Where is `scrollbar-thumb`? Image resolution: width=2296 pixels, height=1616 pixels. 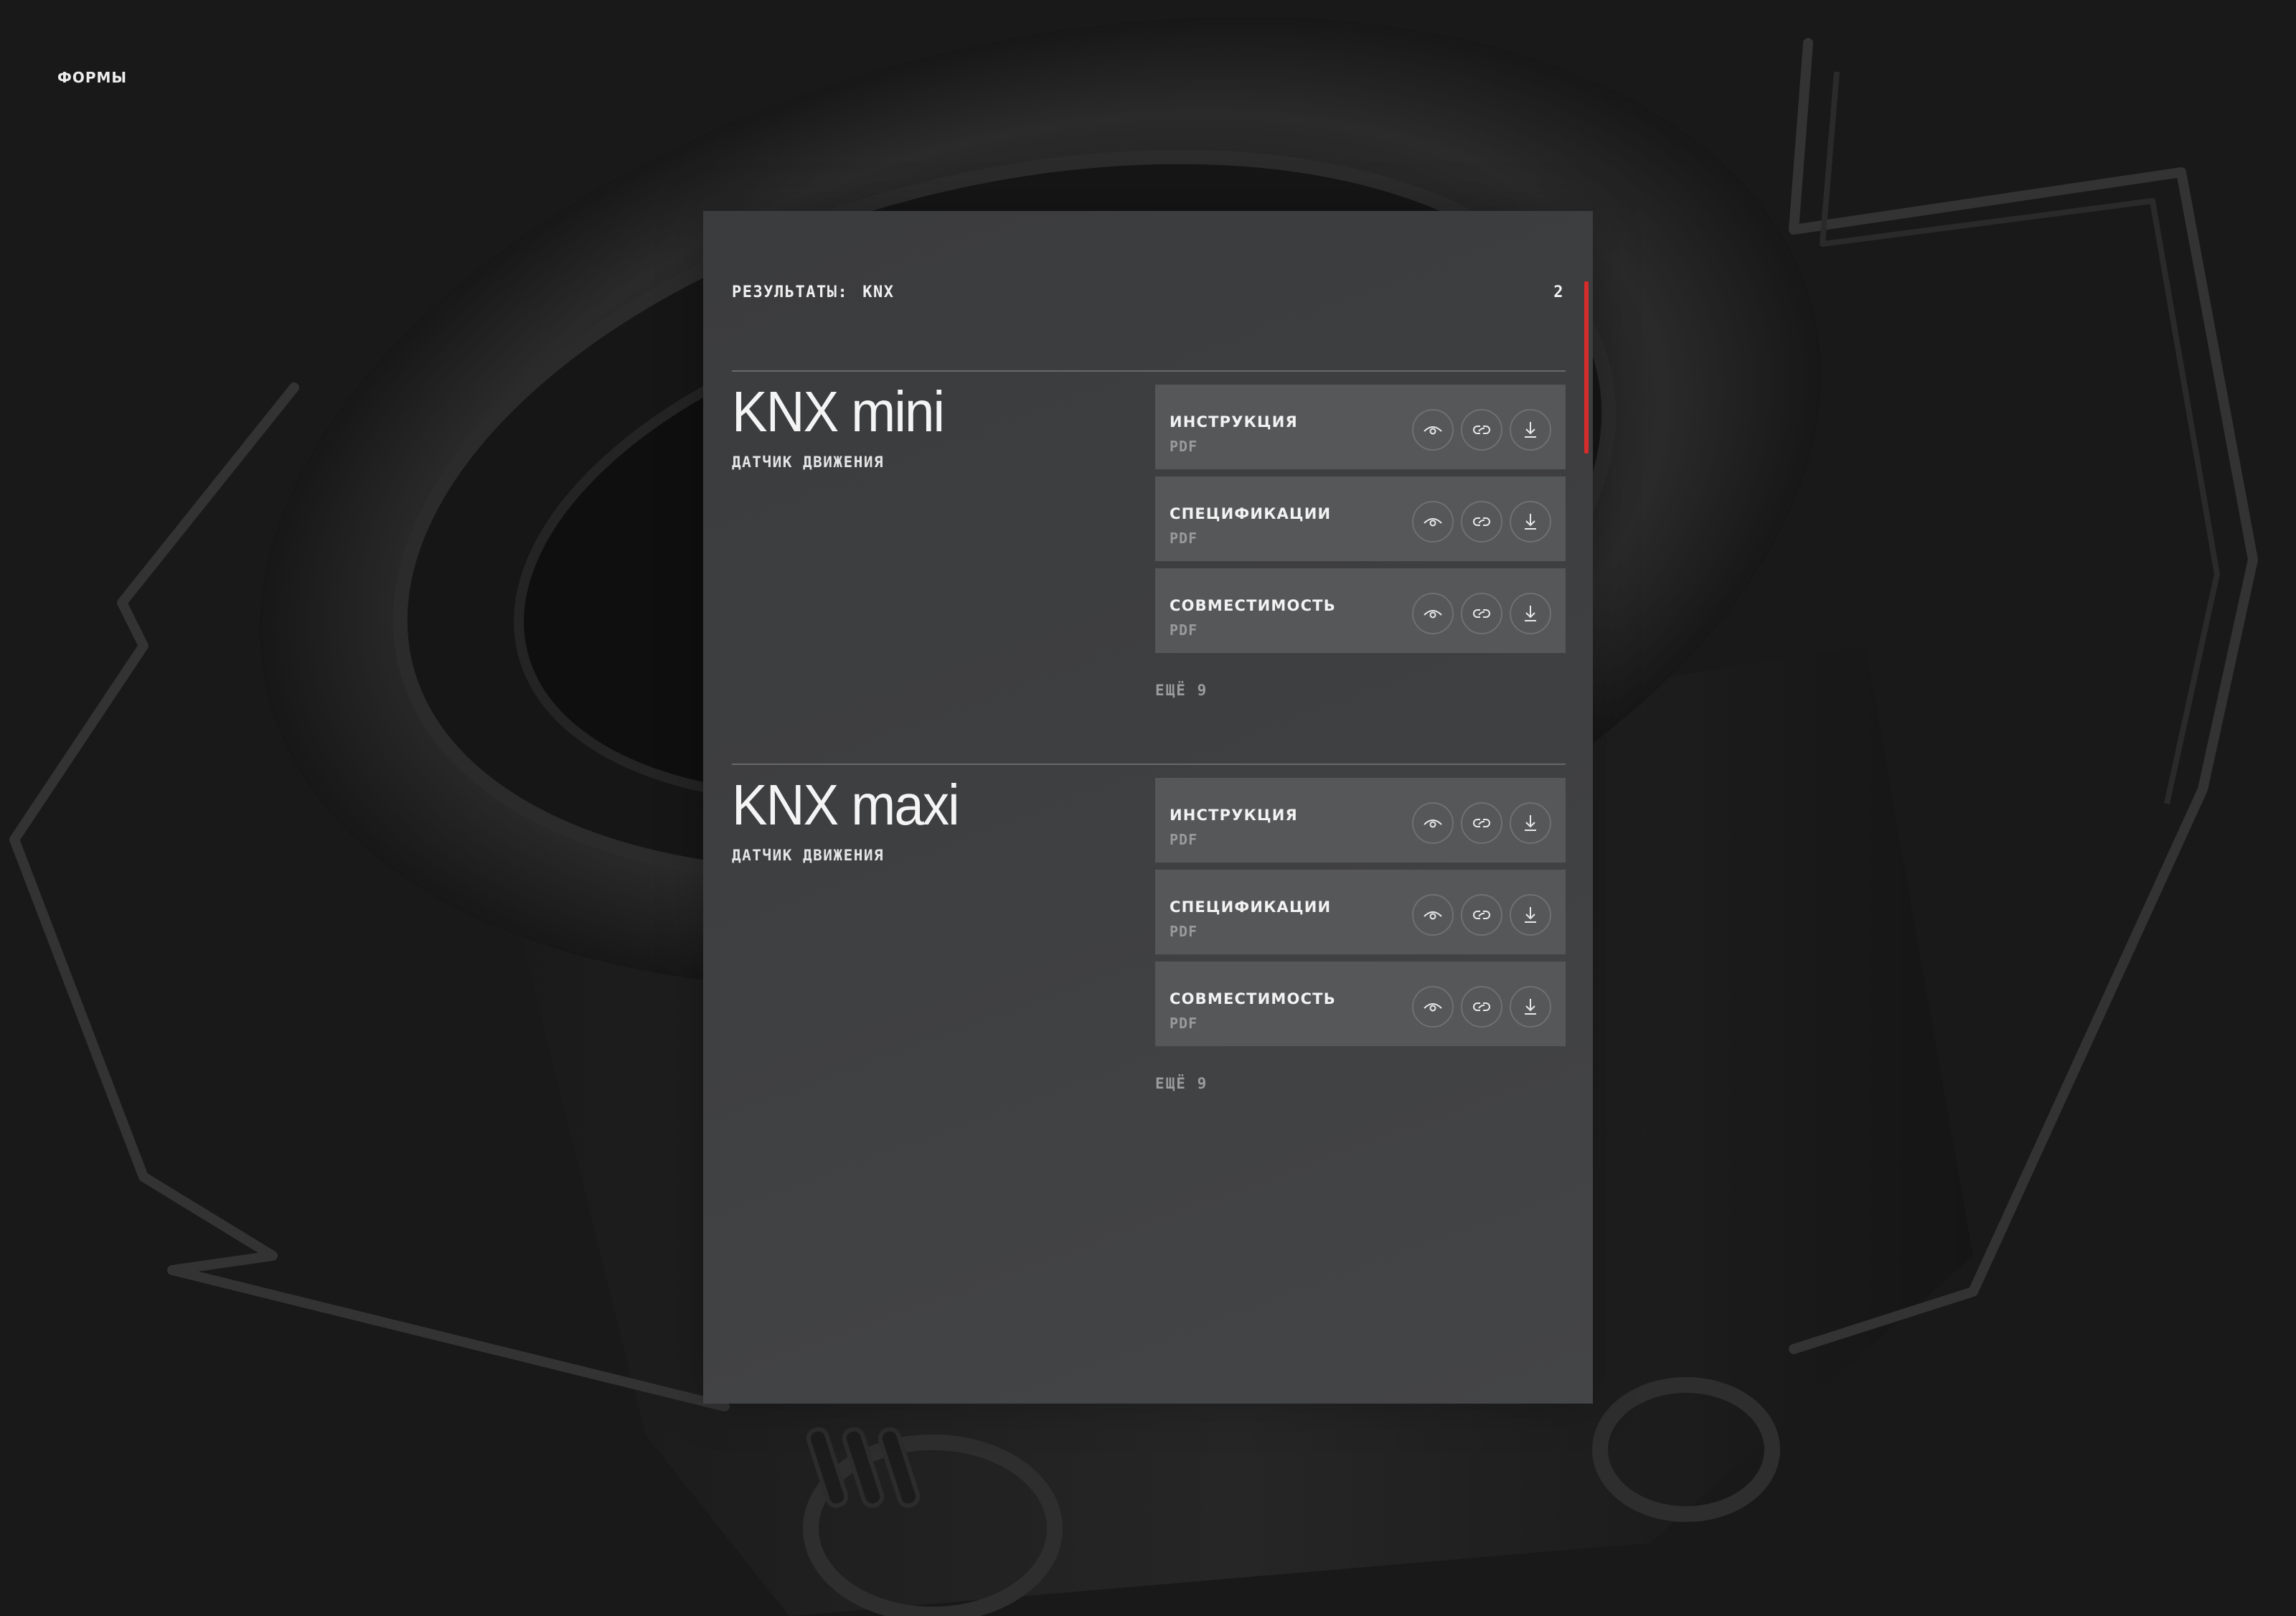 scrollbar-thumb is located at coordinates (1586, 367).